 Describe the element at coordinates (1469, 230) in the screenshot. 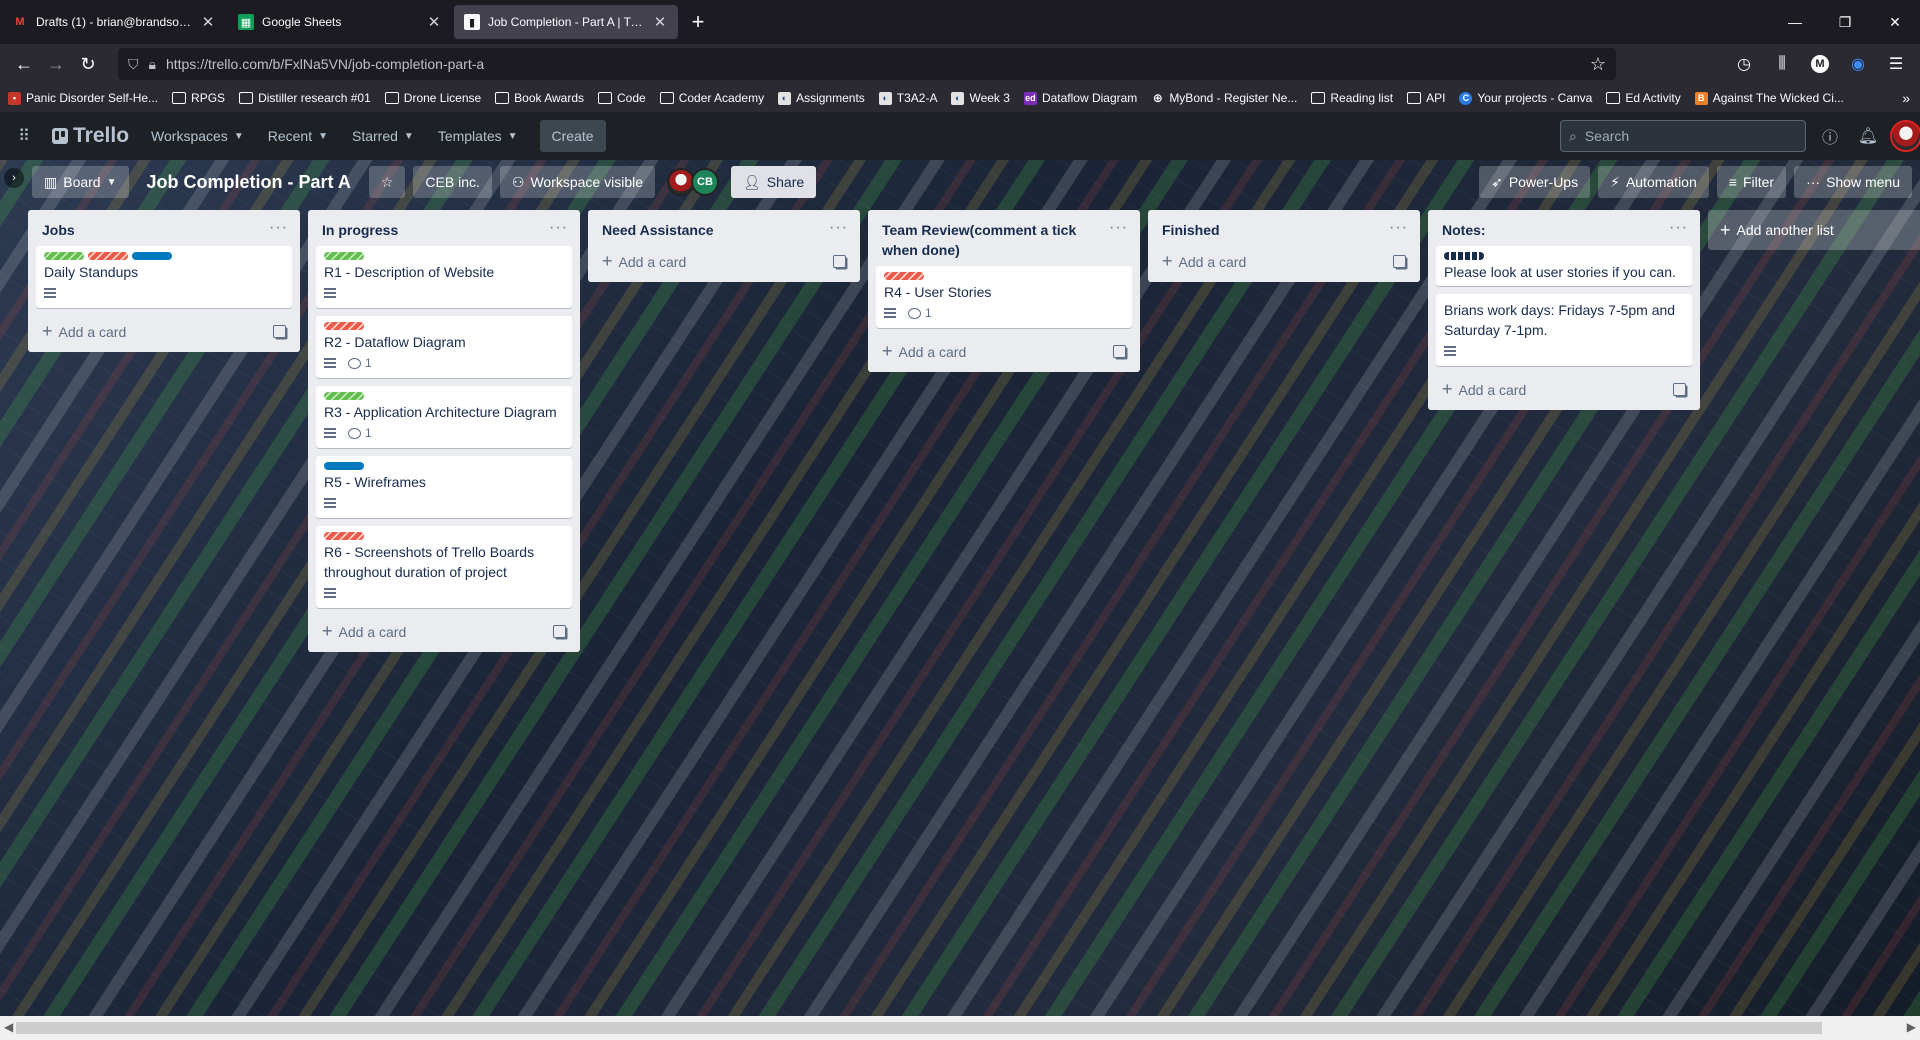

I see `list-title: Notes:` at that location.